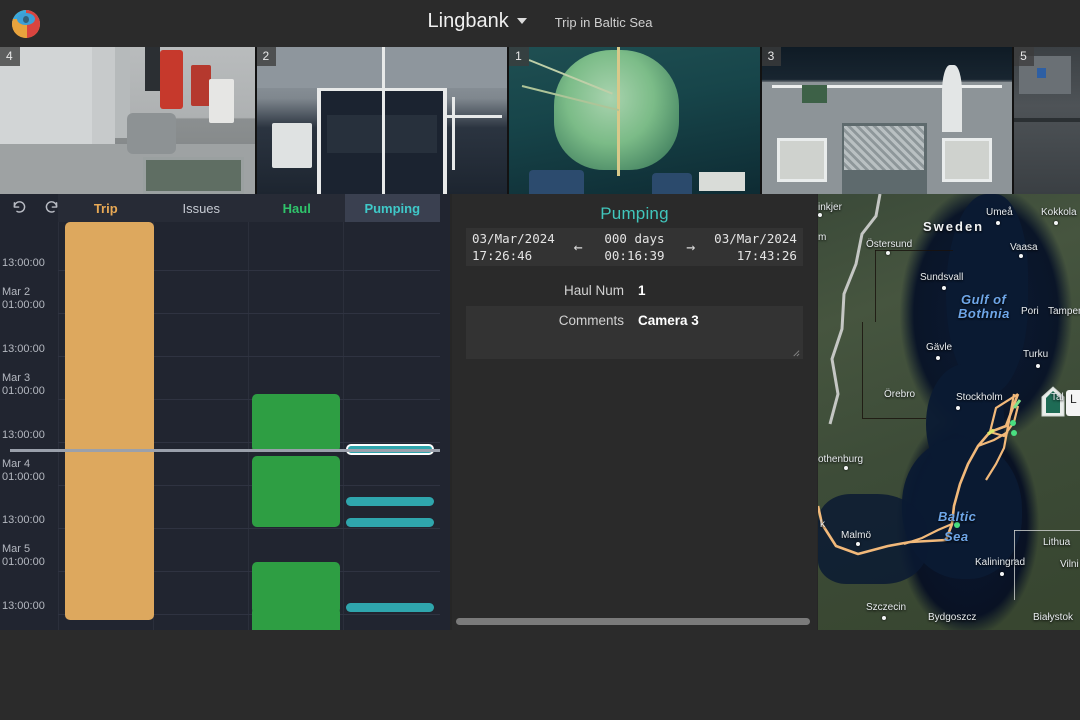 The height and width of the screenshot is (720, 1080). What do you see at coordinates (822, 524) in the screenshot?
I see `map-label: k` at bounding box center [822, 524].